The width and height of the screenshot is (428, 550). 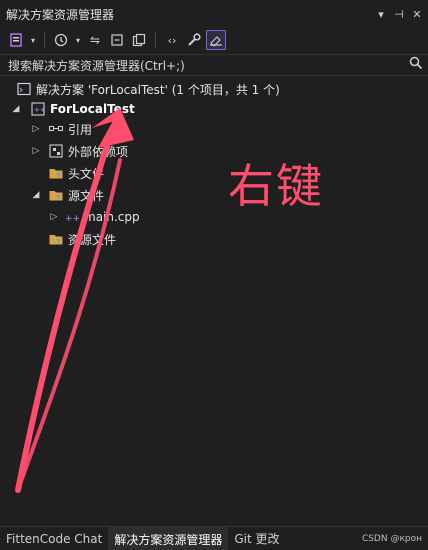 What do you see at coordinates (67, 195) in the screenshot?
I see `tree-row-source-files: ◢ 源文件` at bounding box center [67, 195].